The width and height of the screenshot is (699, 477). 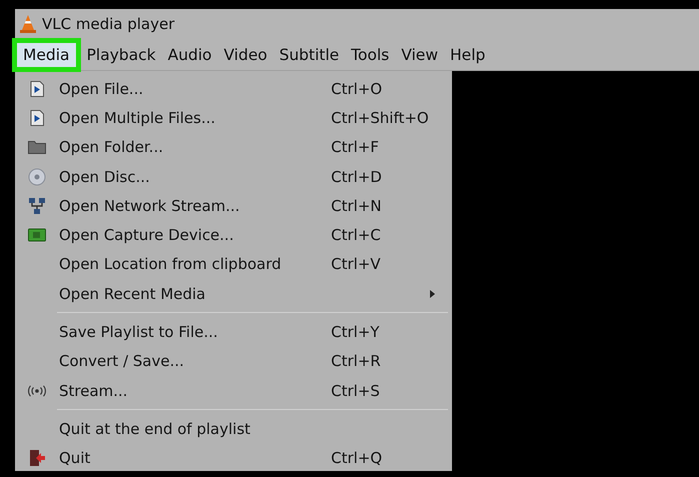 What do you see at coordinates (233, 118) in the screenshot?
I see `menu-item: Open Multiple Files... Ctrl+Shift+O` at bounding box center [233, 118].